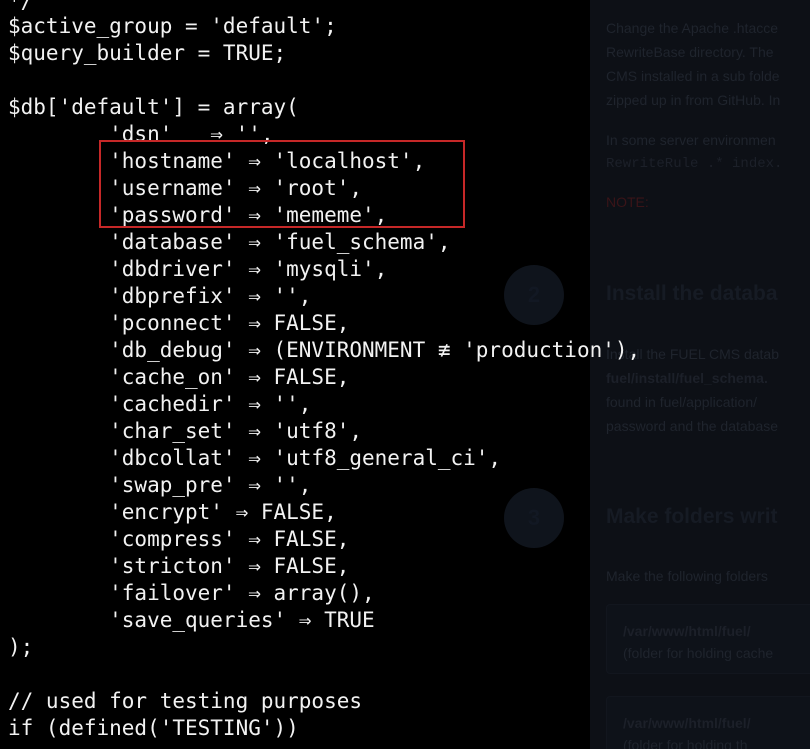  I want to click on code-line: if (defined('TESTING')), so click(153, 728).